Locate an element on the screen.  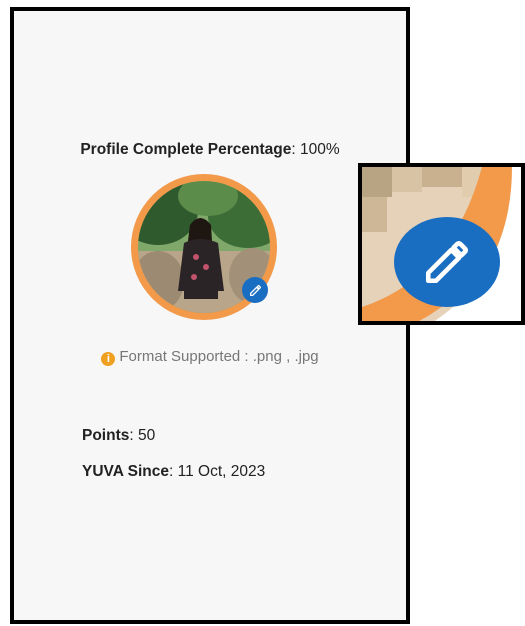
avatar-ring is located at coordinates (204, 247).